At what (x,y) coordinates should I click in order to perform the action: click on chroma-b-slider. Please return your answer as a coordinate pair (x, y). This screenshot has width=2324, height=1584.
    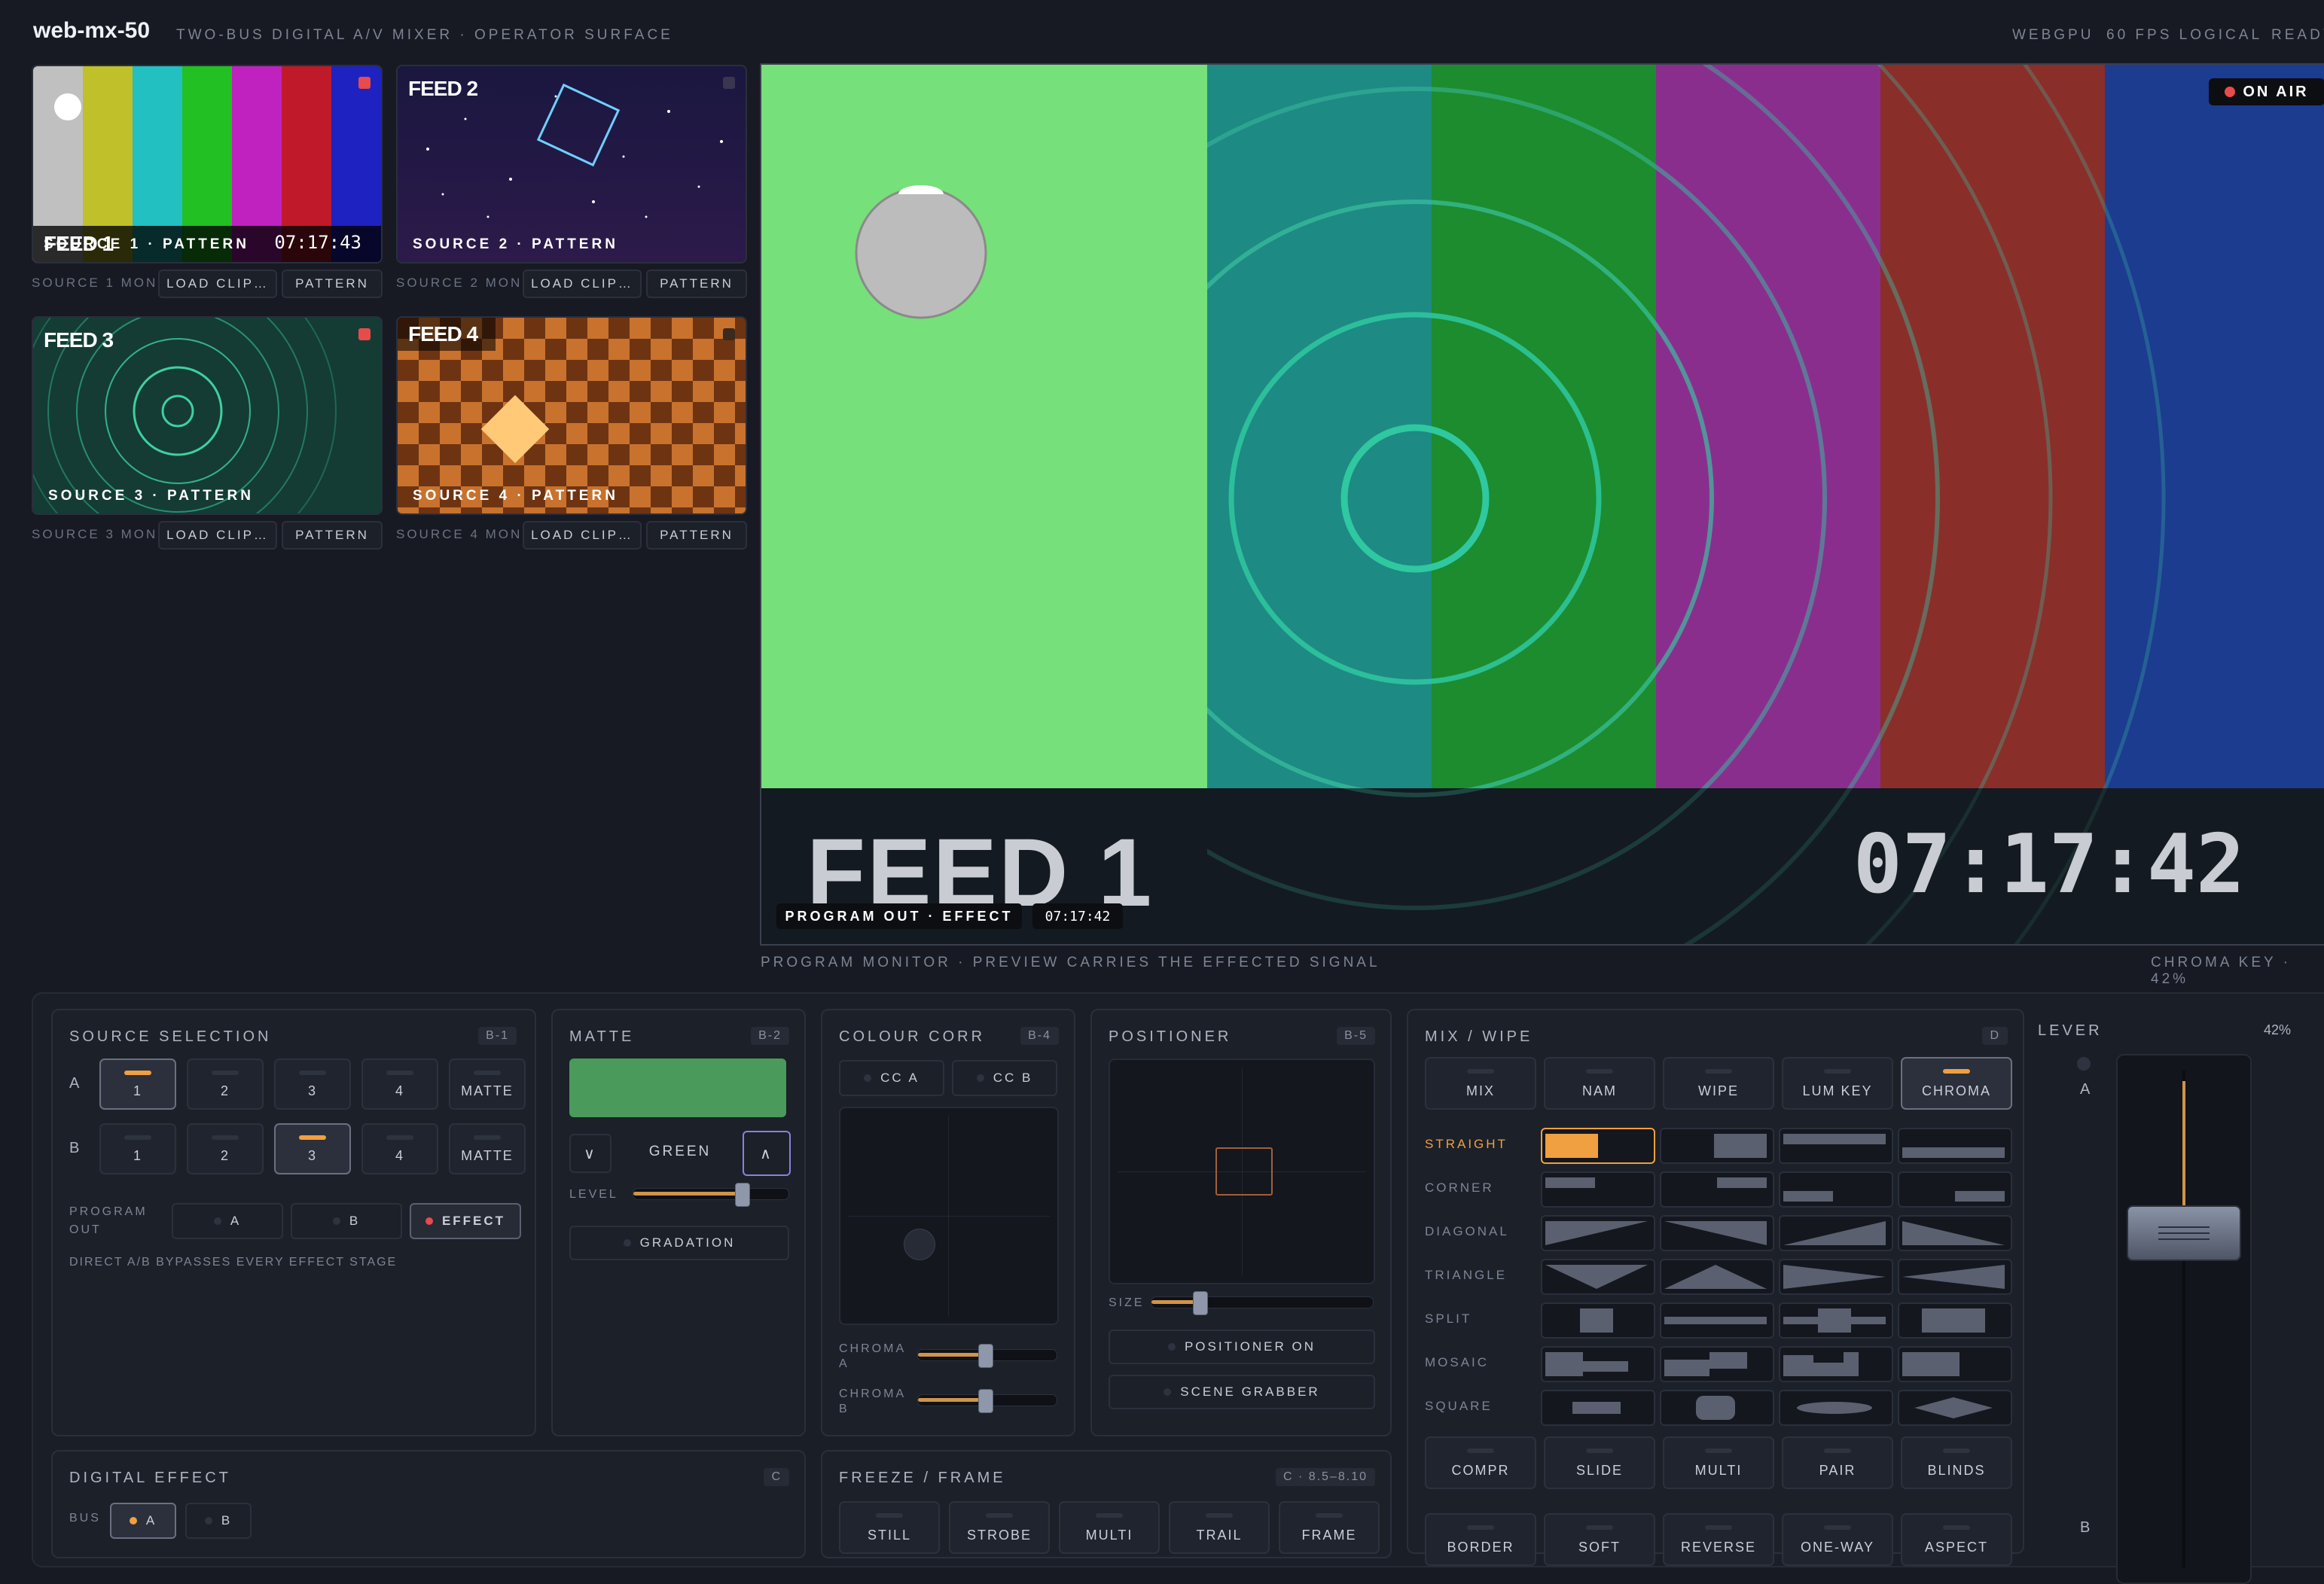
    Looking at the image, I should click on (987, 1401).